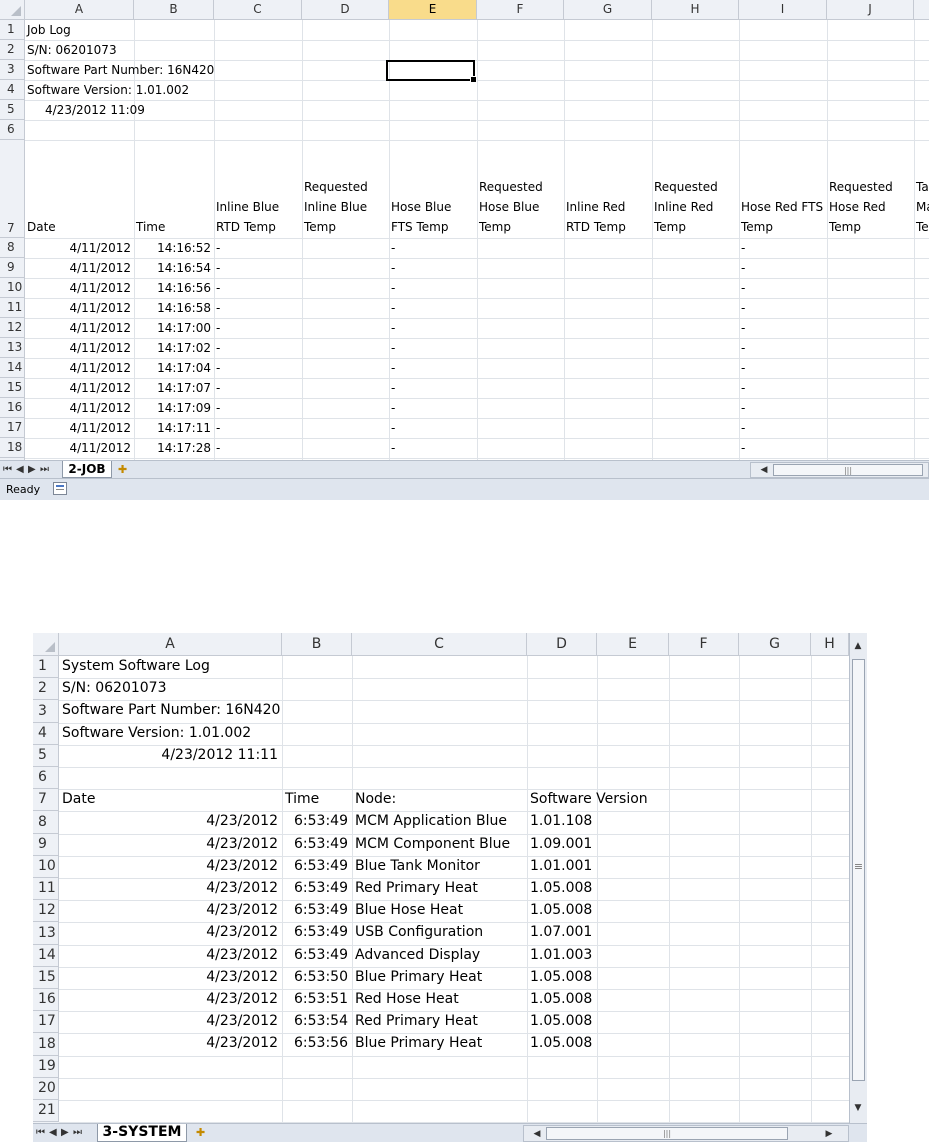 The image size is (929, 1142). Describe the element at coordinates (829, 1134) in the screenshot. I see `scroll-right-icon: ▶` at that location.